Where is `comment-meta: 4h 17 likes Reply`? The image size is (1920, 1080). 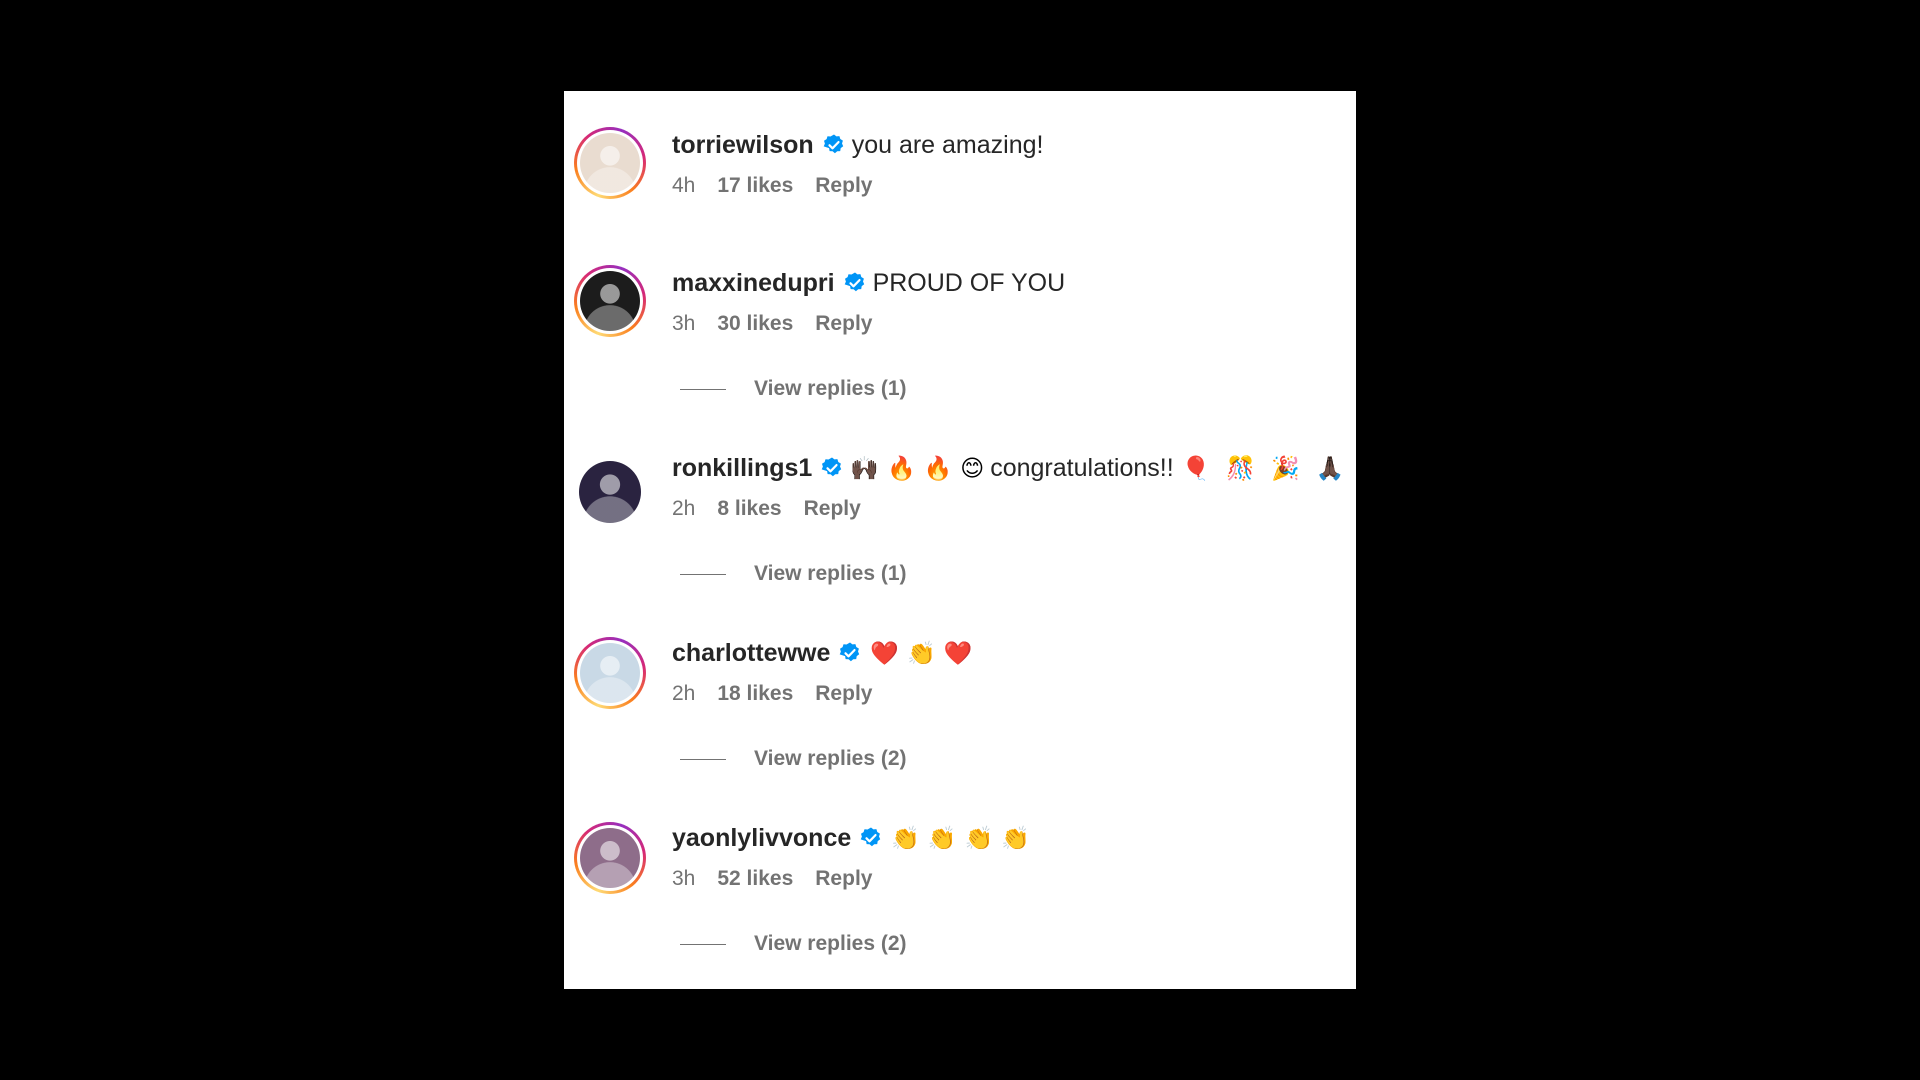 comment-meta: 4h 17 likes Reply is located at coordinates (772, 186).